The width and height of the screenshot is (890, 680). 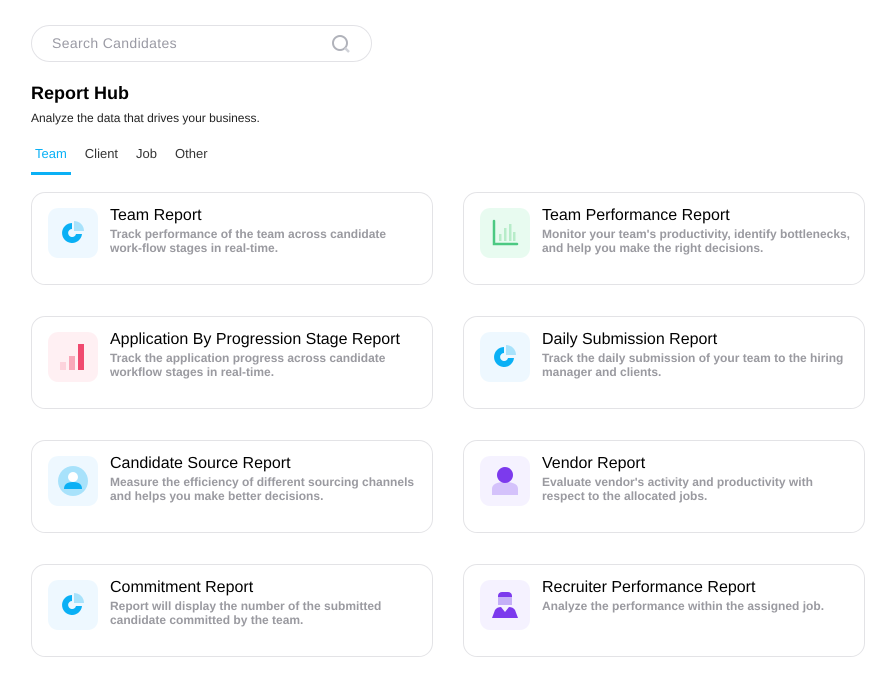 What do you see at coordinates (73, 481) in the screenshot?
I see `user-circle-icon` at bounding box center [73, 481].